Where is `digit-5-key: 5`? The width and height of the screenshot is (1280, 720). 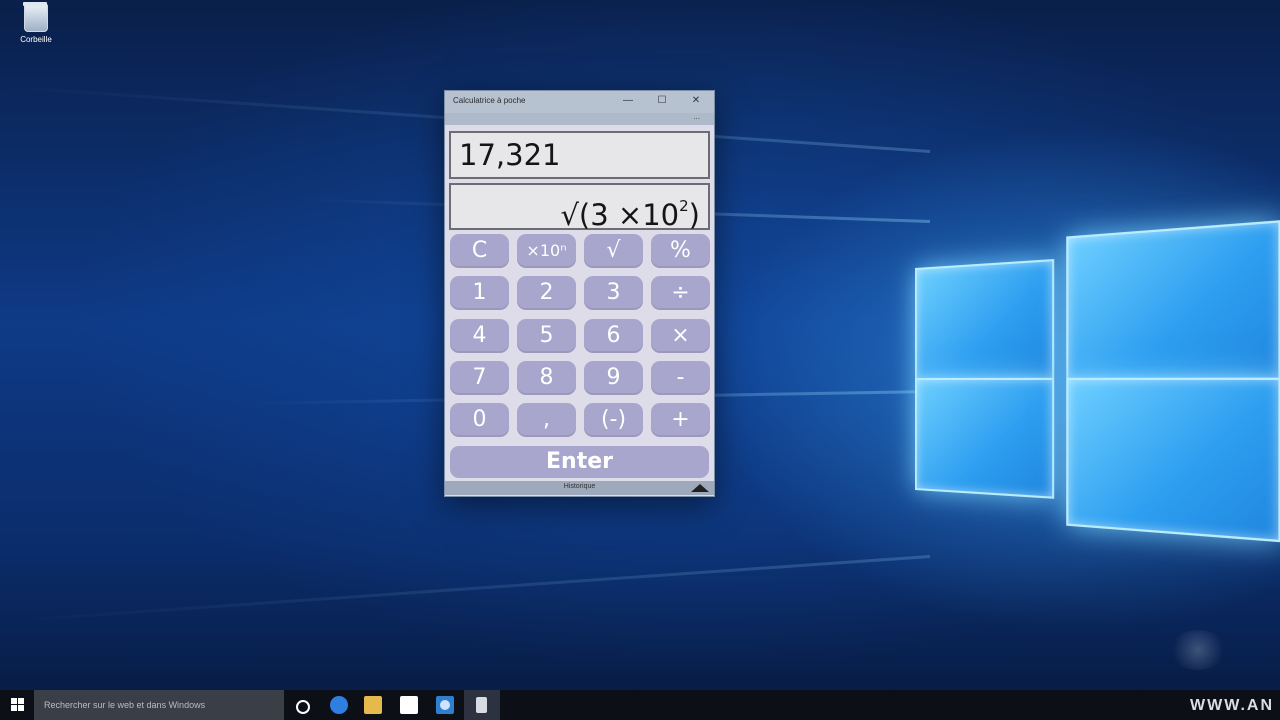 digit-5-key: 5 is located at coordinates (546, 336).